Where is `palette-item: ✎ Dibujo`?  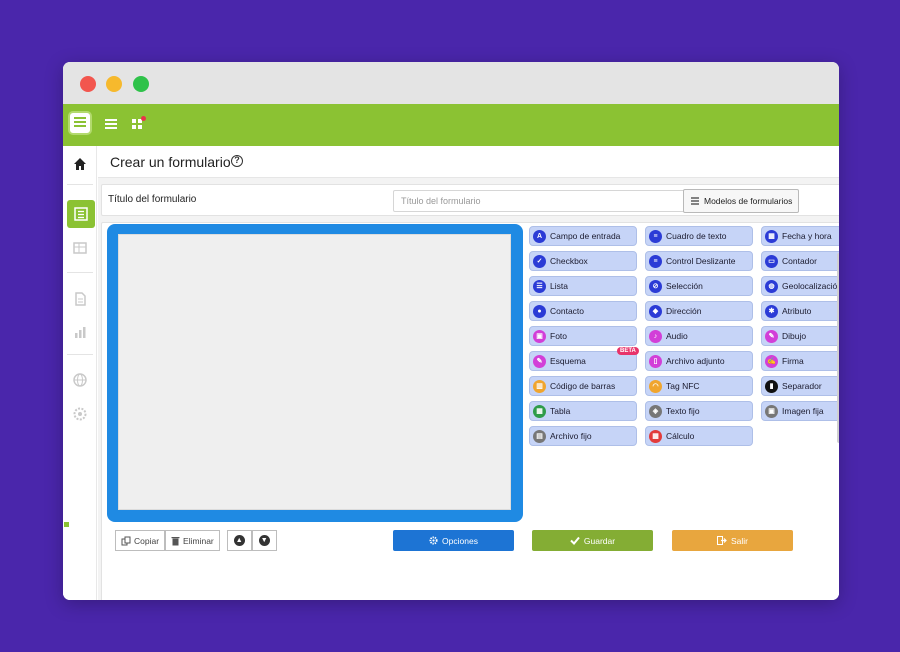 palette-item: ✎ Dibujo is located at coordinates (800, 336).